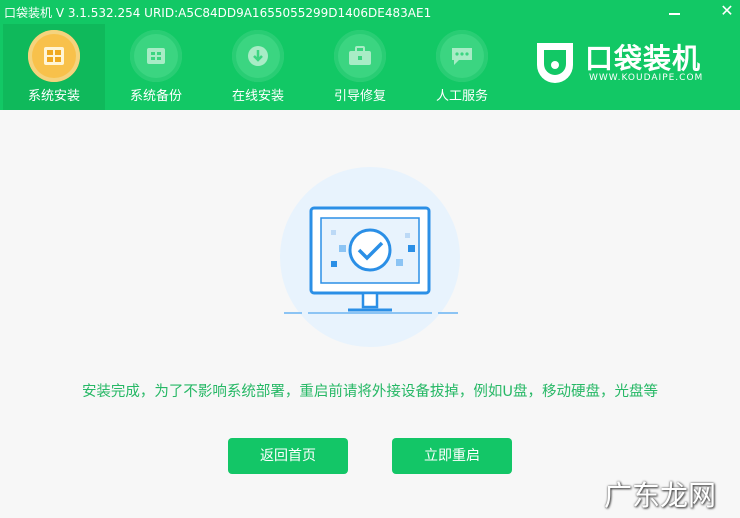  I want to click on nav-label: 人工服务, so click(461, 96).